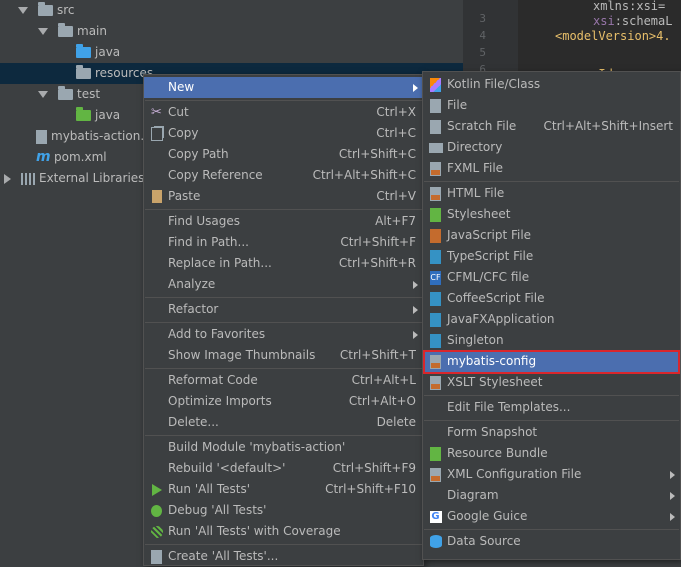 Image resolution: width=681 pixels, height=567 pixels. Describe the element at coordinates (231, 52) in the screenshot. I see `tree-item-java: java` at that location.